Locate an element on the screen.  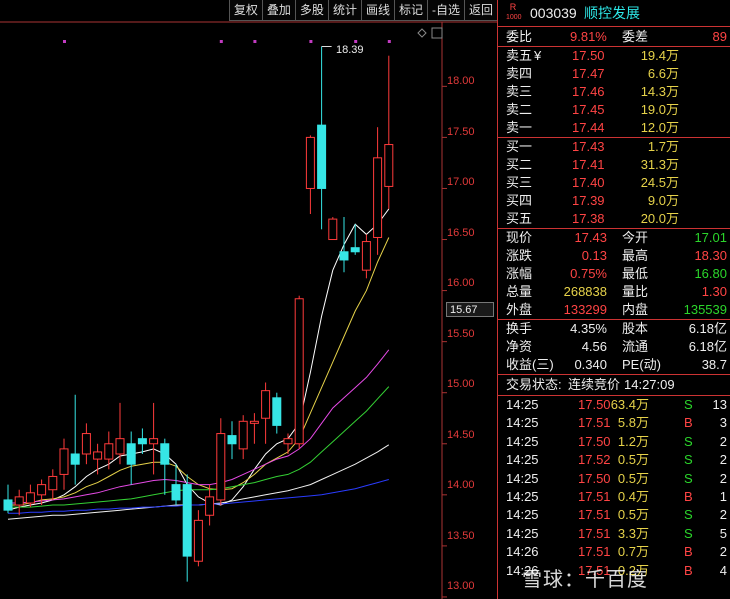
ask-row: 卖五 17.50 19.4万 ¥ is located at coordinates (614, 56).